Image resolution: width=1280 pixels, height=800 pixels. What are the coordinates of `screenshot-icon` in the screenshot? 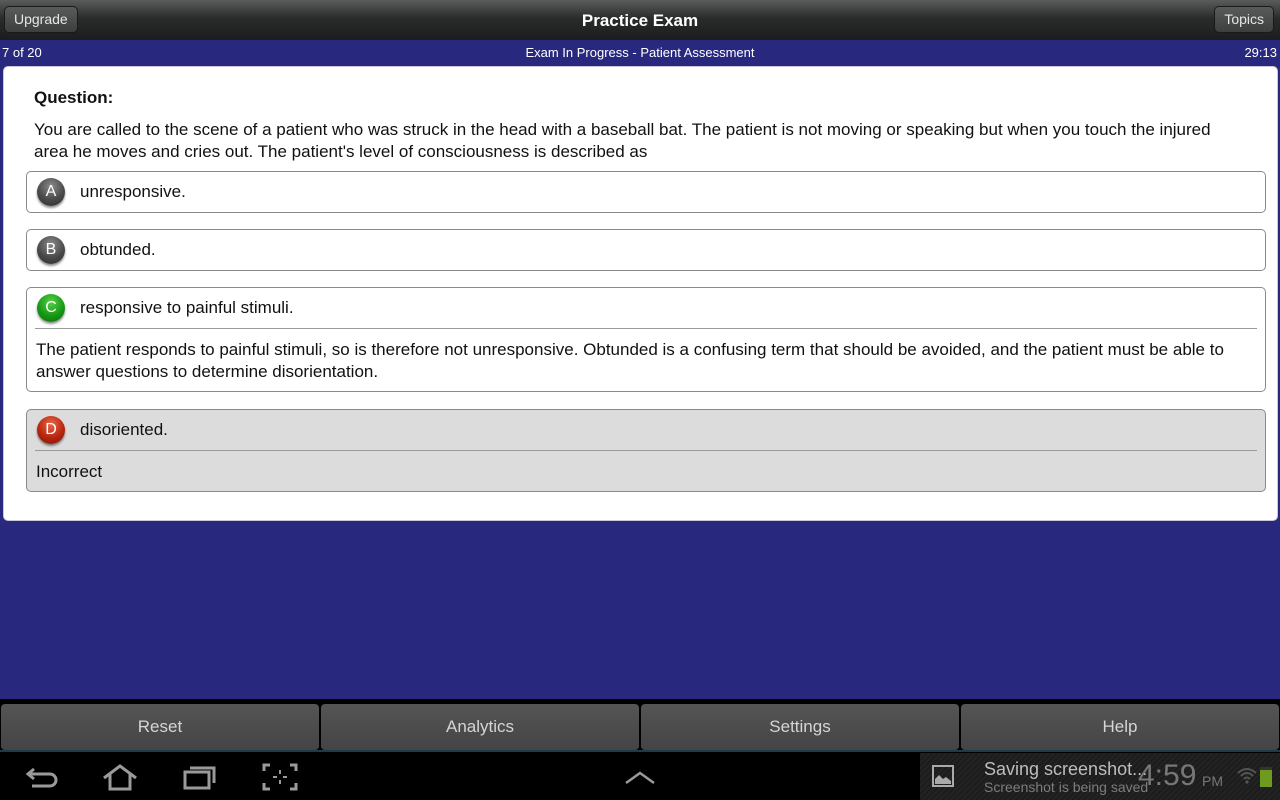 It's located at (280, 777).